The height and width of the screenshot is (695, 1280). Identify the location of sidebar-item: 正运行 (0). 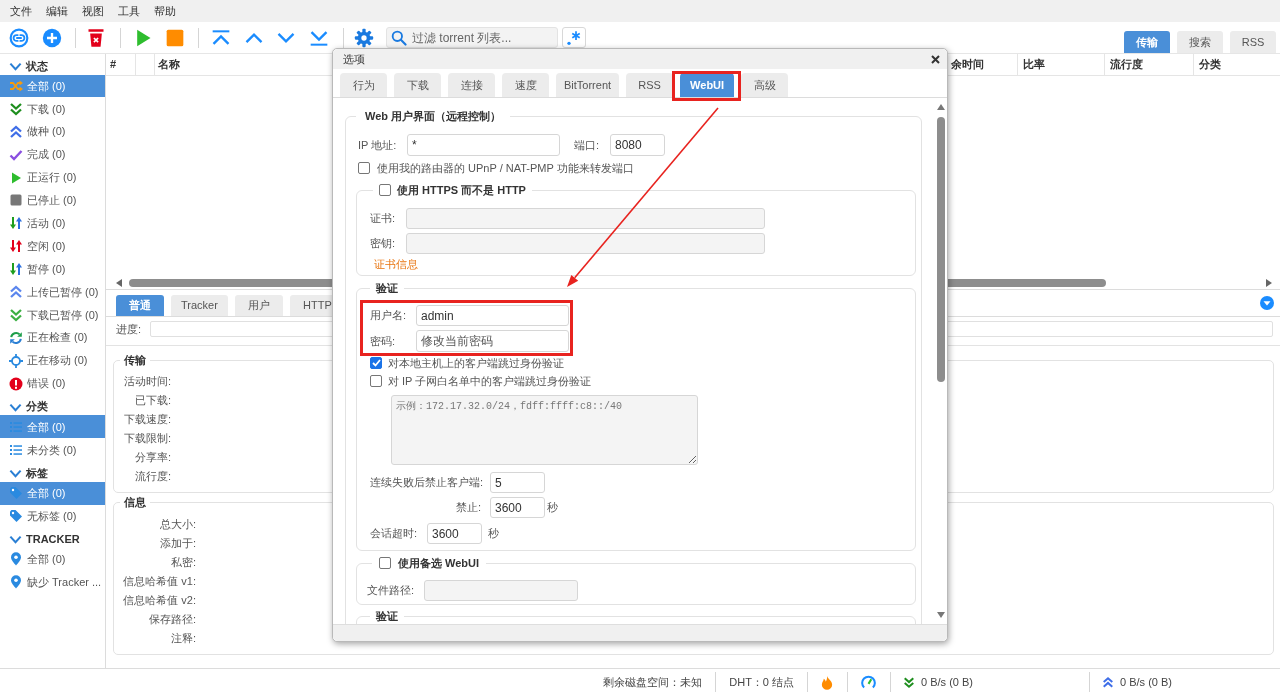
(52, 177).